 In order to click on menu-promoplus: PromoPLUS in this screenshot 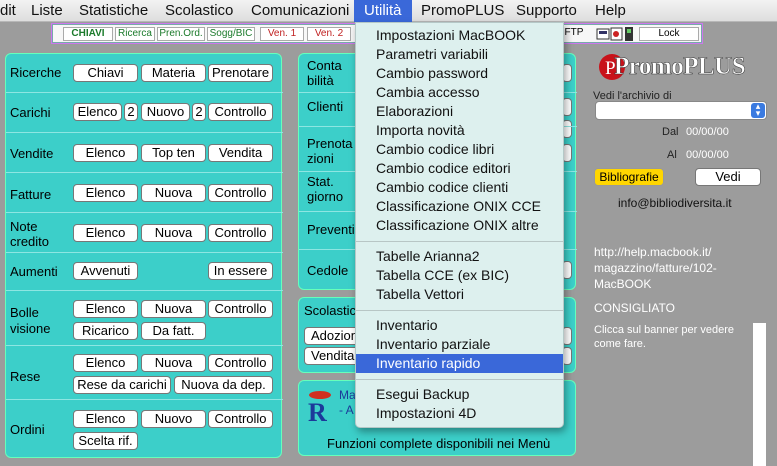, I will do `click(462, 10)`.